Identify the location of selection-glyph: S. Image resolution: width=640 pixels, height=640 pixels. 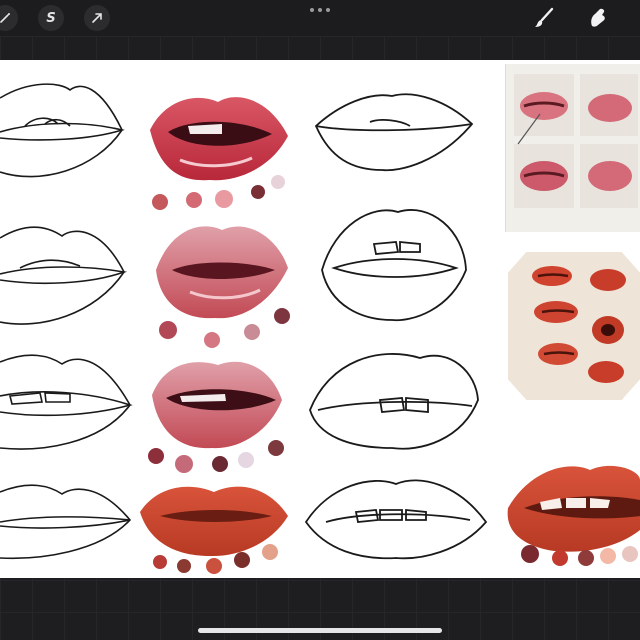
(51, 18).